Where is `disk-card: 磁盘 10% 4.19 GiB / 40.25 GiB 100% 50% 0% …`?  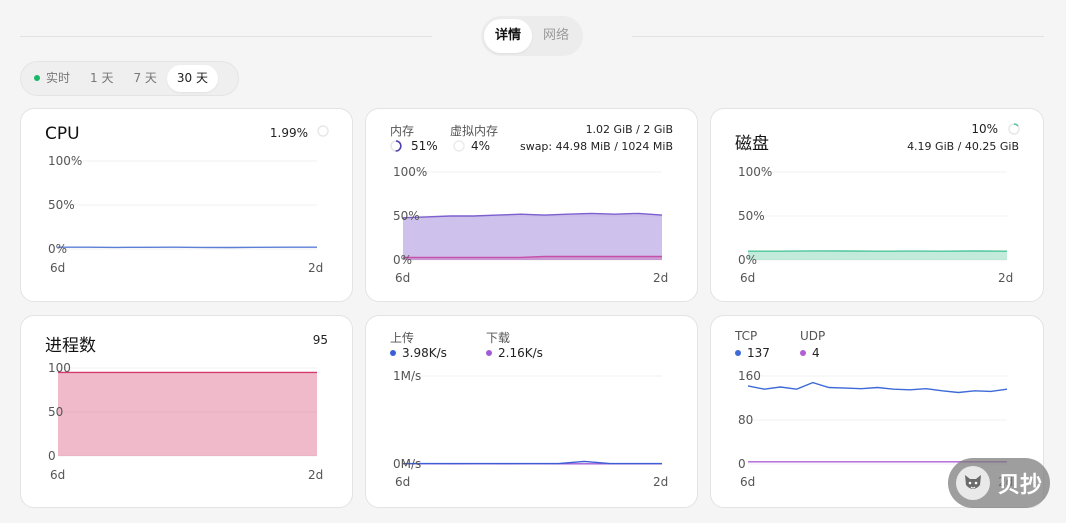 disk-card: 磁盘 10% 4.19 GiB / 40.25 GiB 100% 50% 0% … is located at coordinates (877, 205).